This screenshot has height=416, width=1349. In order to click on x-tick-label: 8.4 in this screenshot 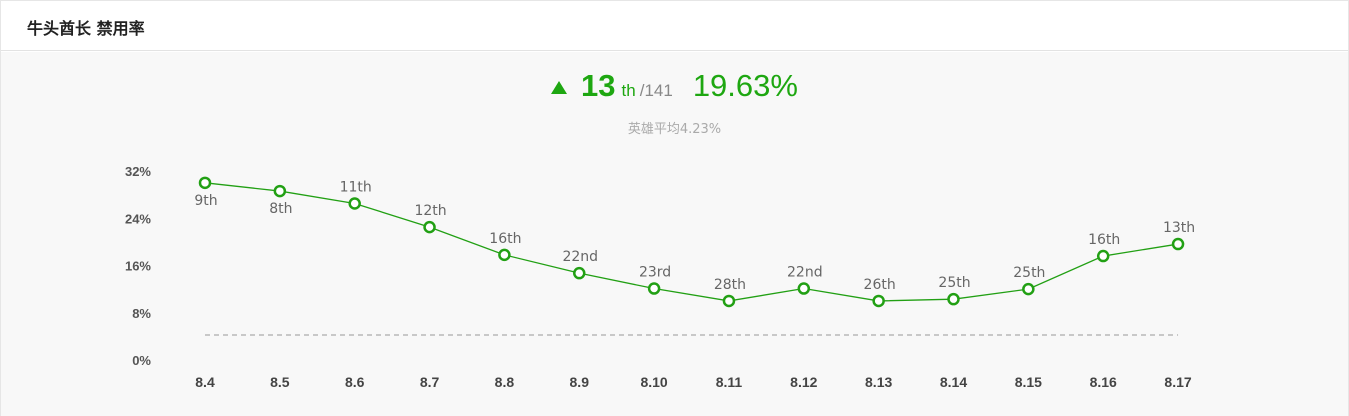, I will do `click(205, 382)`.